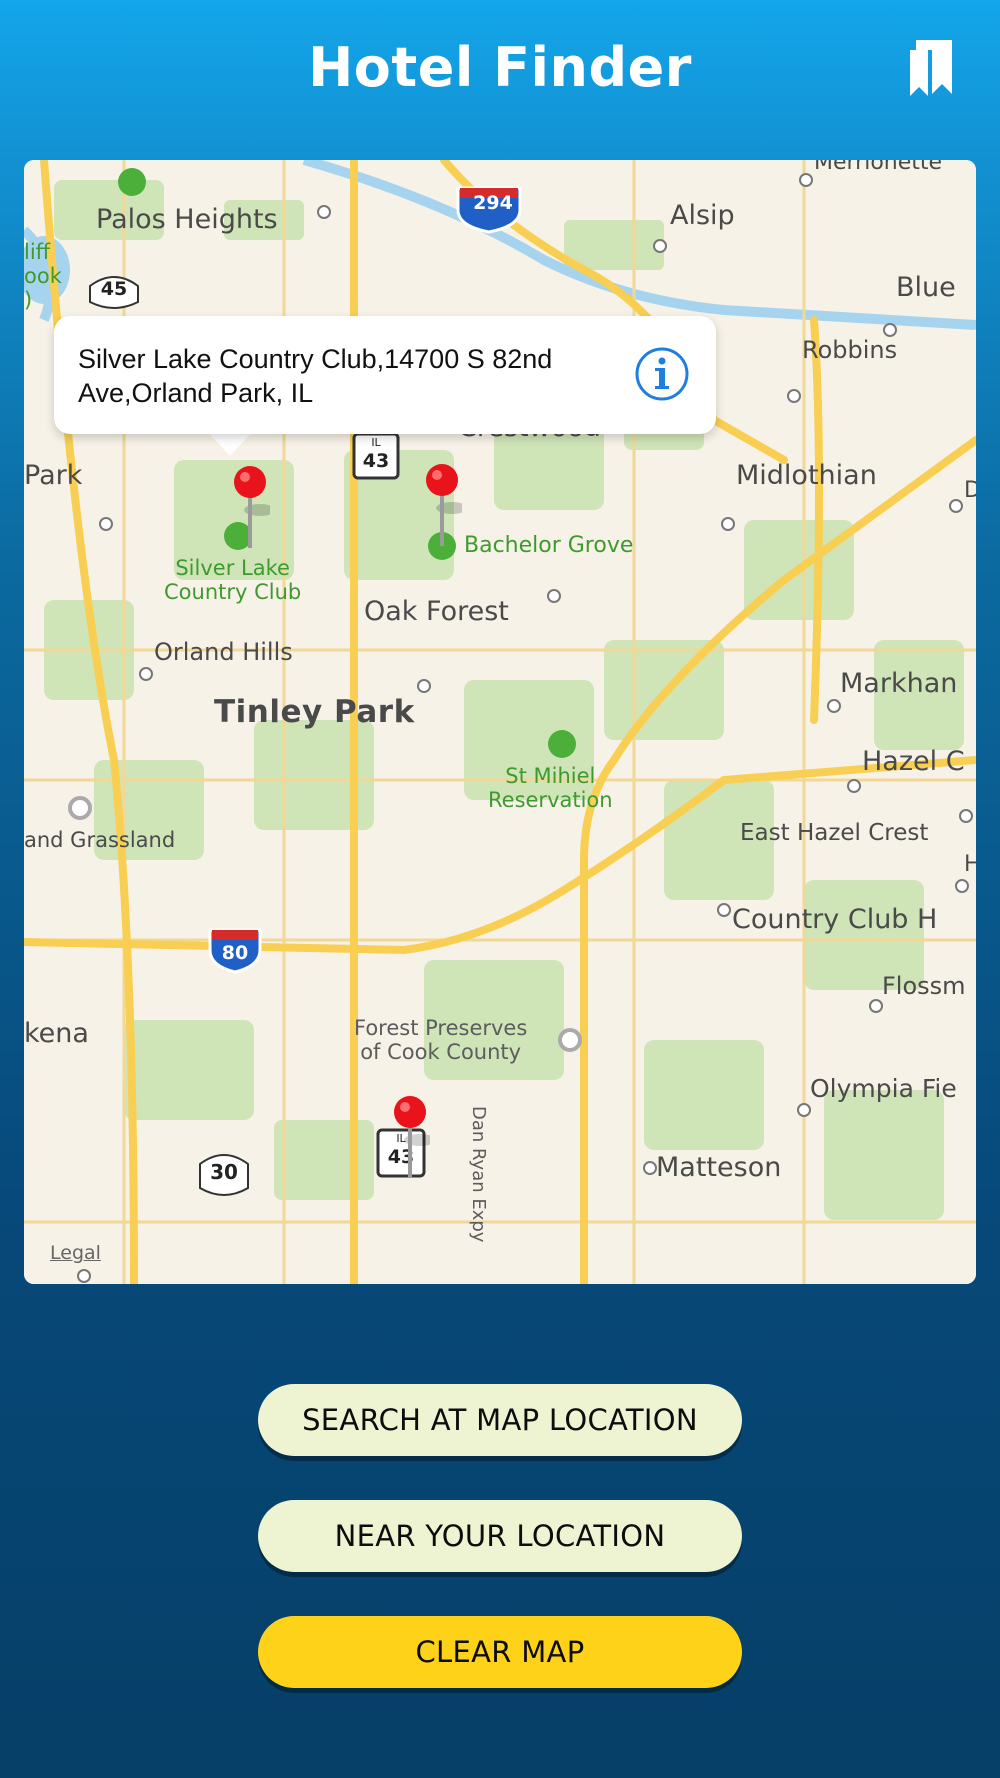  Describe the element at coordinates (224, 1172) in the screenshot. I see `us30-shield-label: 30` at that location.